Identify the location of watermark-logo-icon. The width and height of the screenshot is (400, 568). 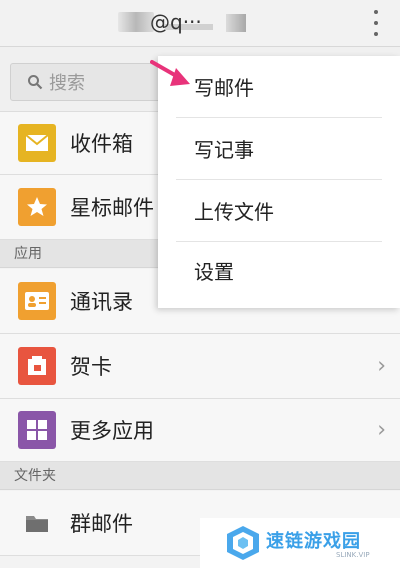
(243, 543).